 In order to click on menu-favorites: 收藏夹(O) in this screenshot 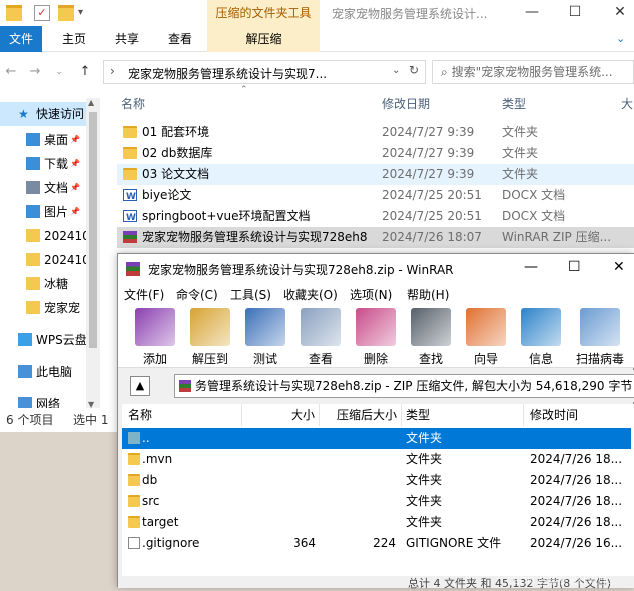, I will do `click(310, 294)`.